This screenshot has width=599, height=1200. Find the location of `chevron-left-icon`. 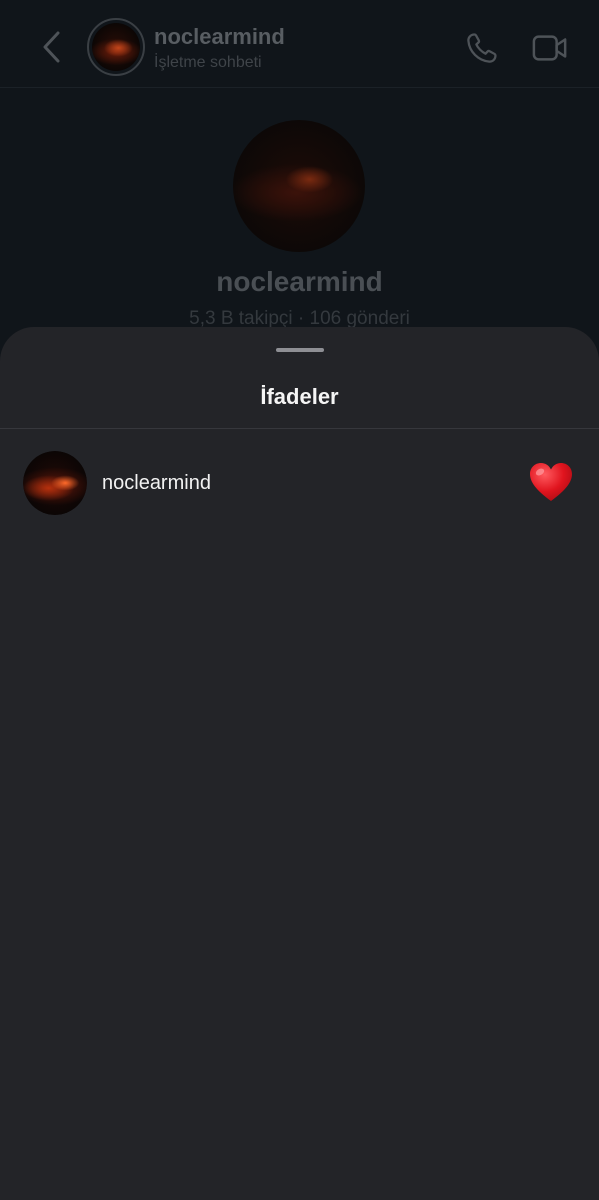

chevron-left-icon is located at coordinates (51, 47).